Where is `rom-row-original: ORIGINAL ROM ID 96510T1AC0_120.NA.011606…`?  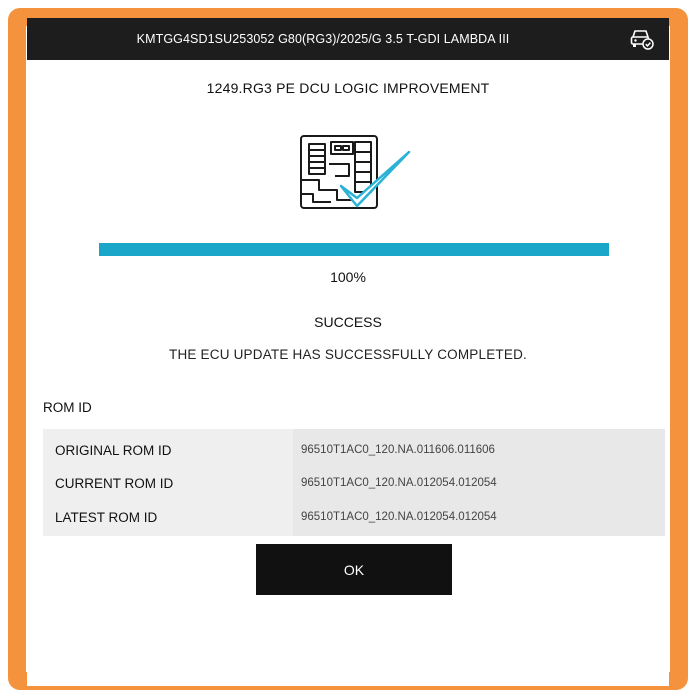
rom-row-original: ORIGINAL ROM ID 96510T1AC0_120.NA.011606… is located at coordinates (354, 451).